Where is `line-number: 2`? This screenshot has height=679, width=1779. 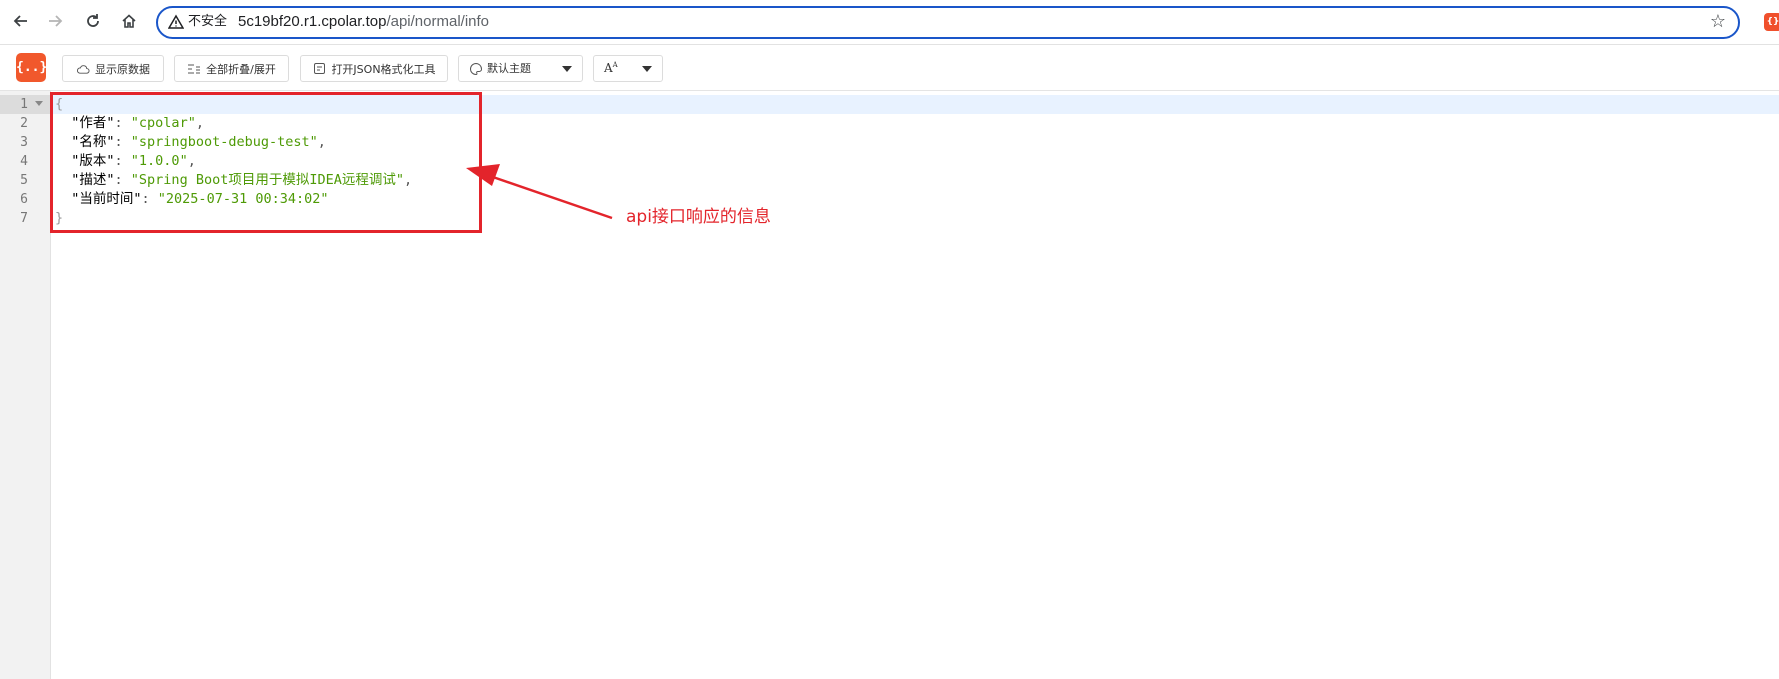
line-number: 2 is located at coordinates (24, 123).